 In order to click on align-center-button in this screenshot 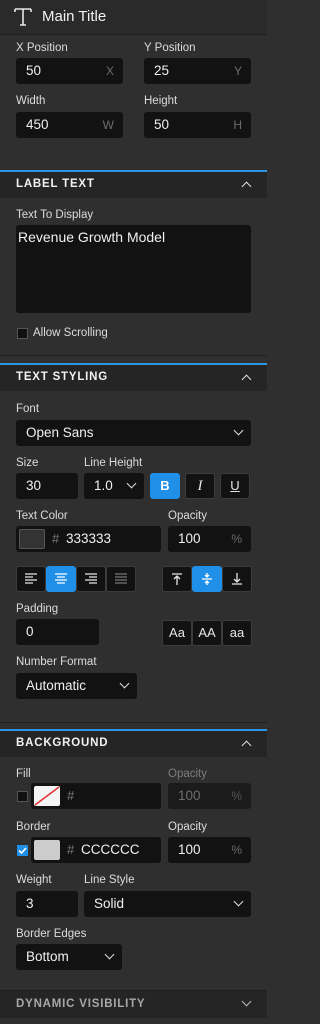, I will do `click(61, 579)`.